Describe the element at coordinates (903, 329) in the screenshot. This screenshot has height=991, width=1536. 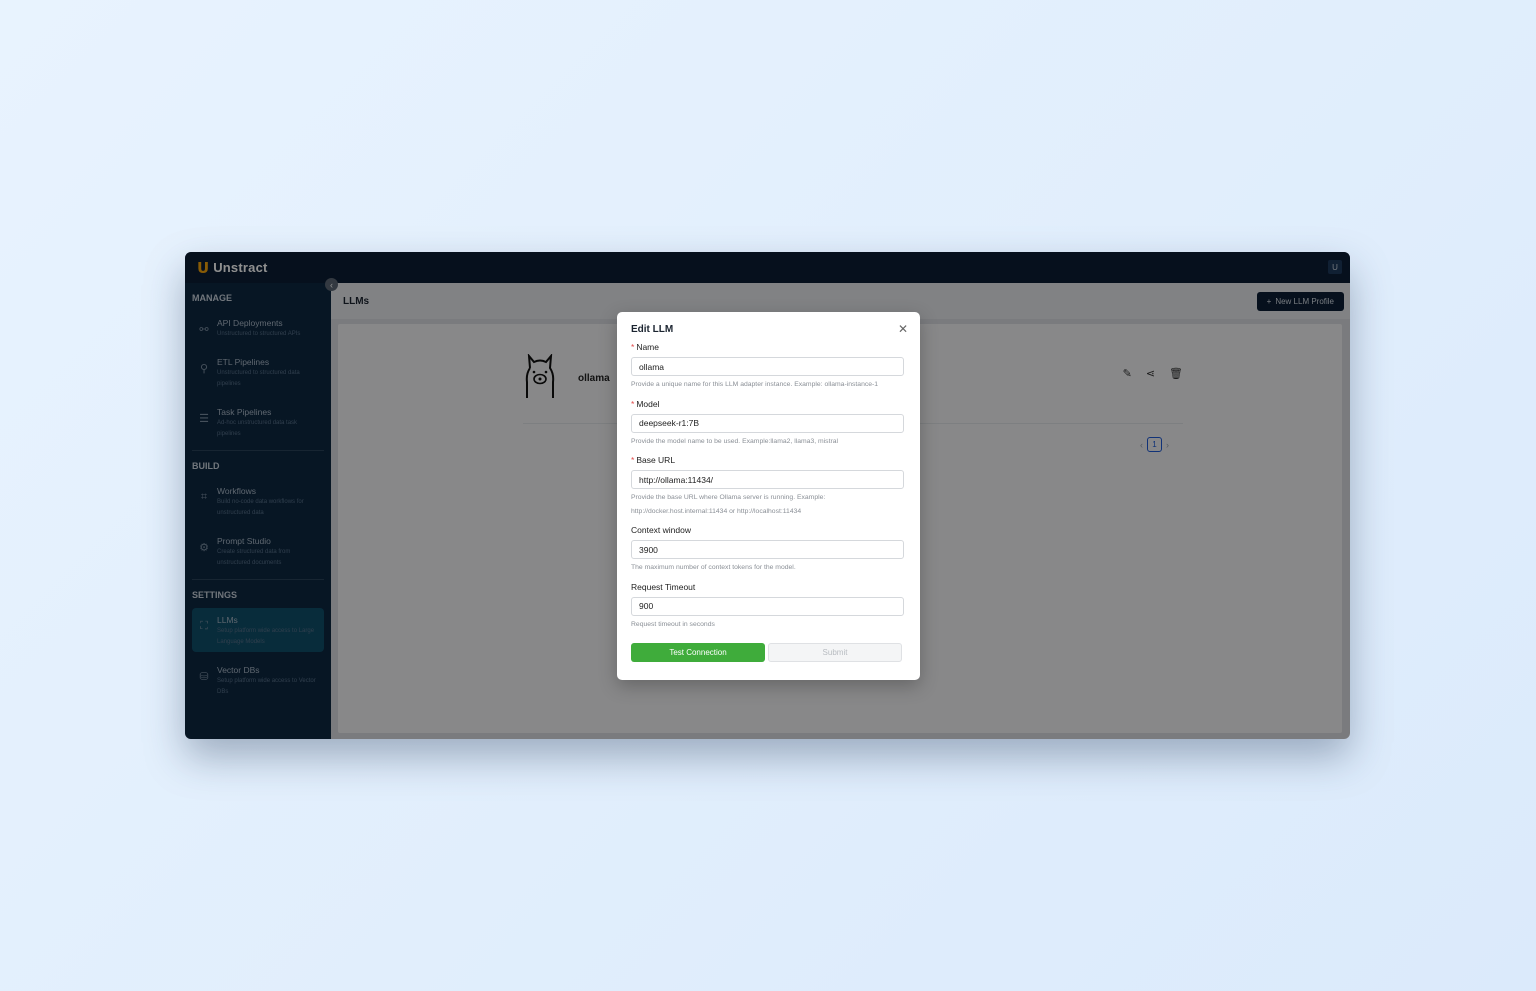
I see `close-icon: ✕` at that location.